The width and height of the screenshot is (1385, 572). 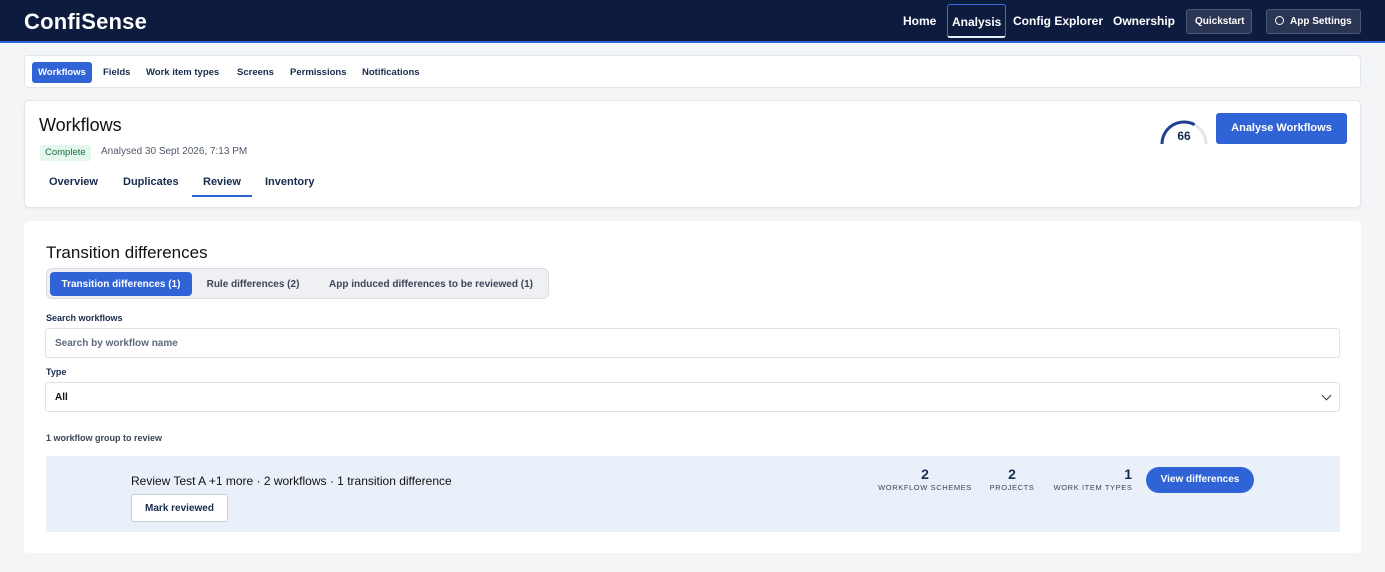 I want to click on tab-duplicates: Duplicates, so click(x=151, y=182).